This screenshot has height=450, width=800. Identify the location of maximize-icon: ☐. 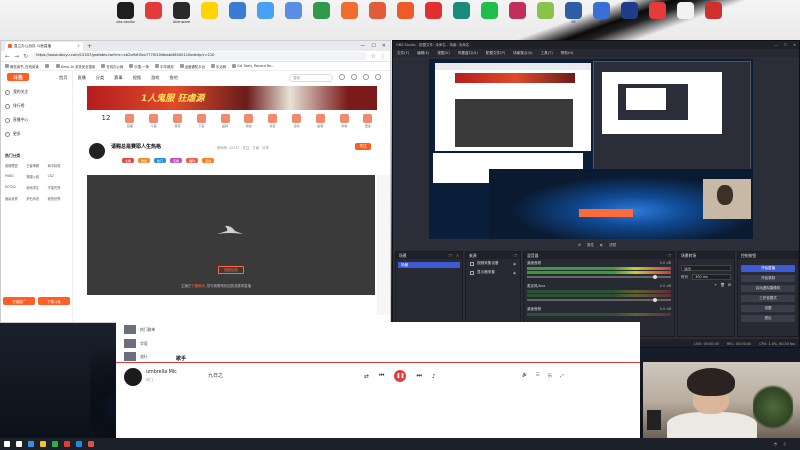
(373, 46).